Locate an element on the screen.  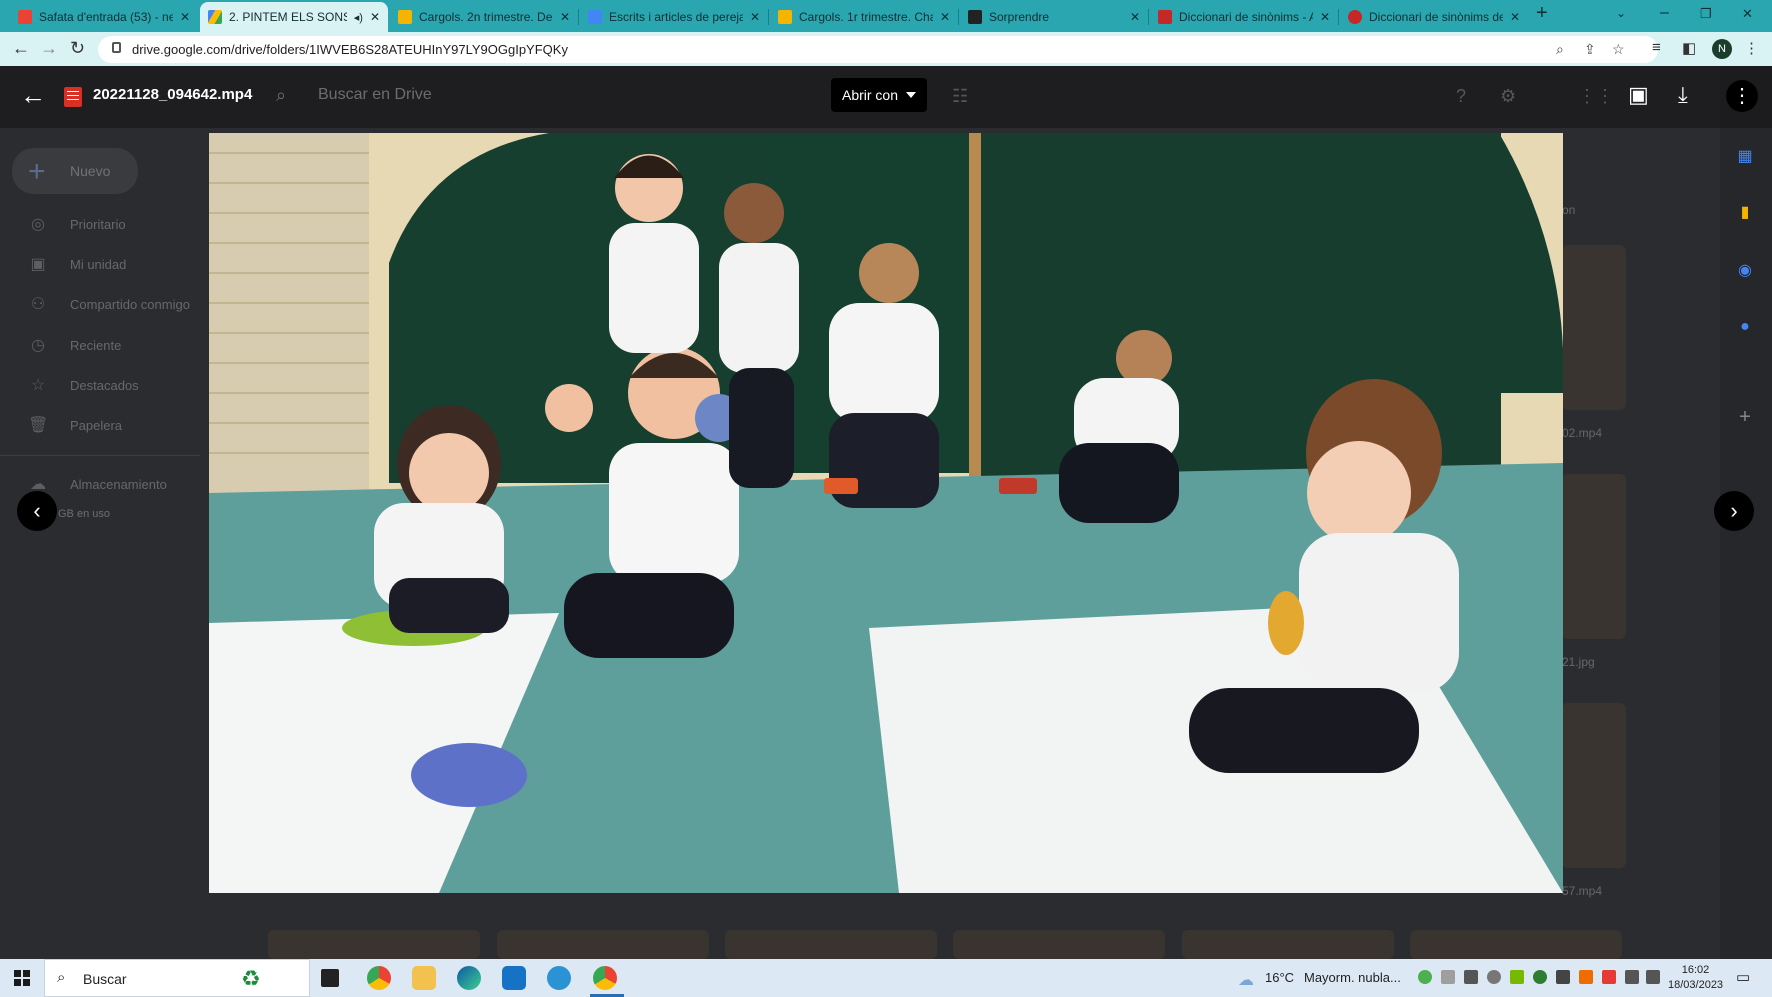
nvidia-icon is located at coordinates (1517, 977).